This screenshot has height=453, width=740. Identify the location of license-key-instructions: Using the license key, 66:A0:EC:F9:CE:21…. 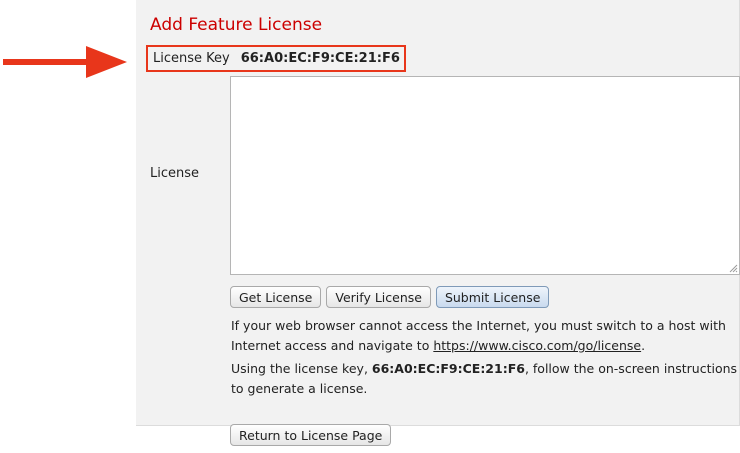
(485, 379).